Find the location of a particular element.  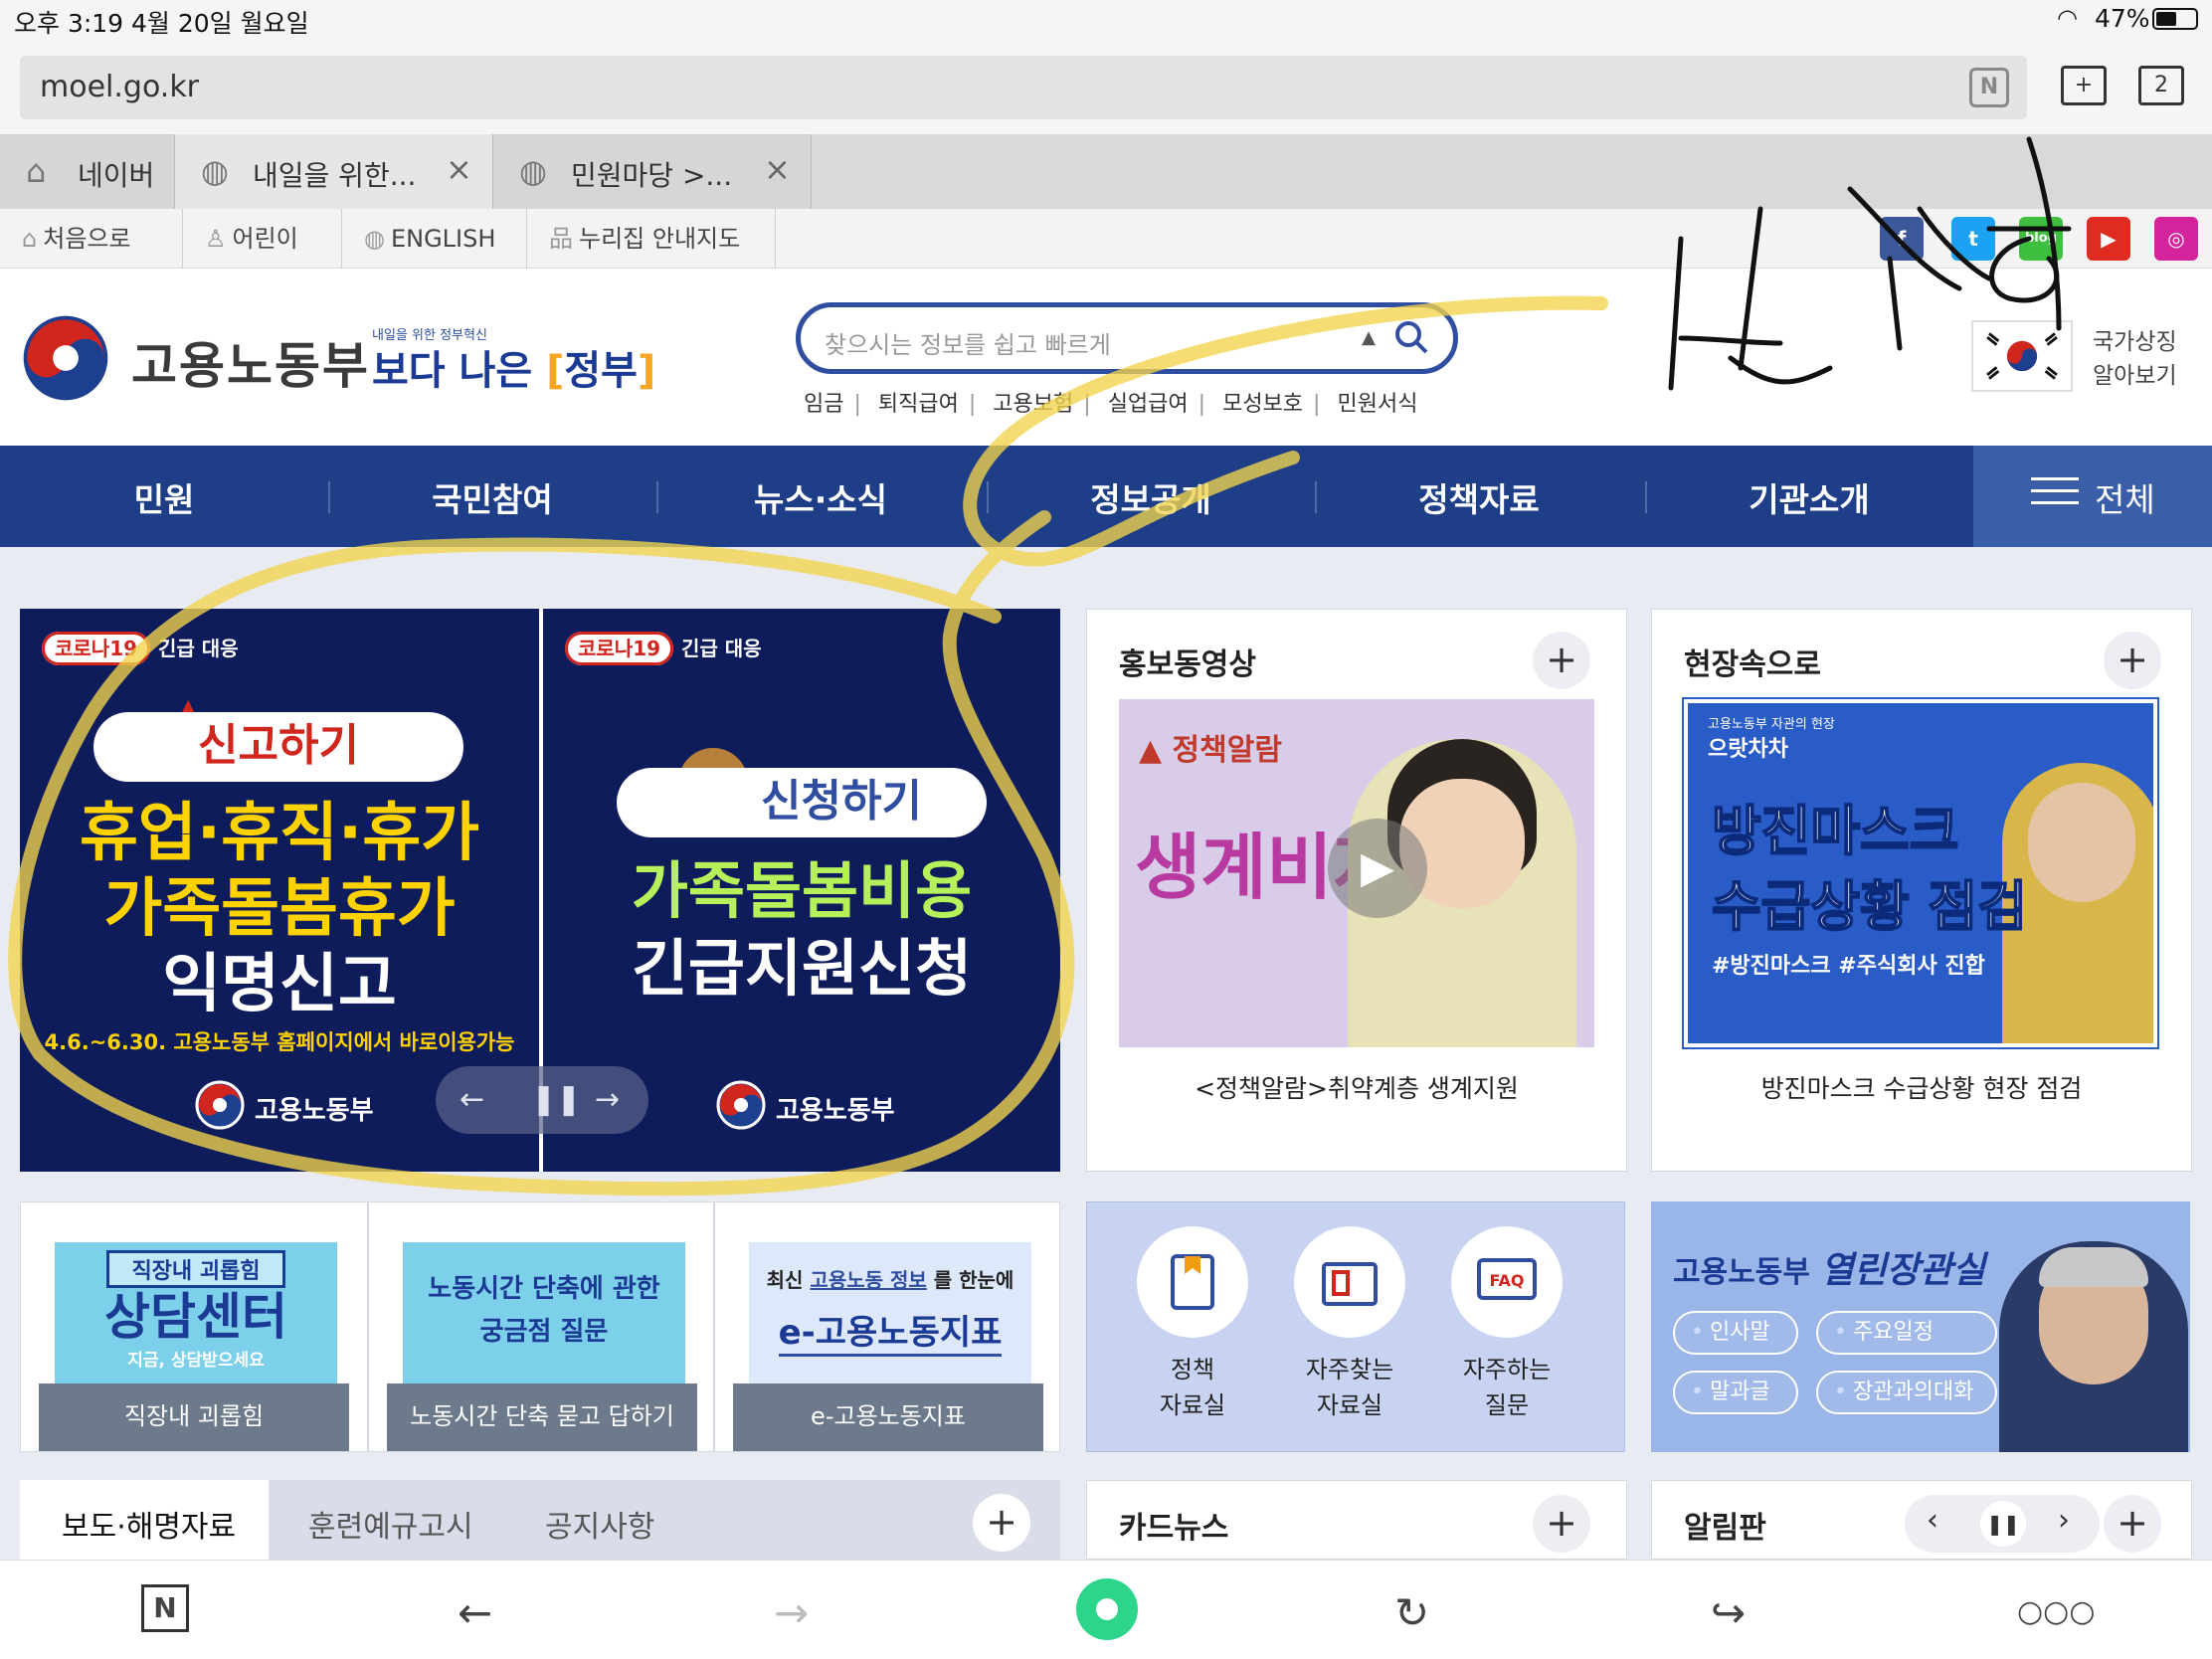

field-caption: 방진마스크 수급상황 현장 점검 is located at coordinates (1921, 1087).